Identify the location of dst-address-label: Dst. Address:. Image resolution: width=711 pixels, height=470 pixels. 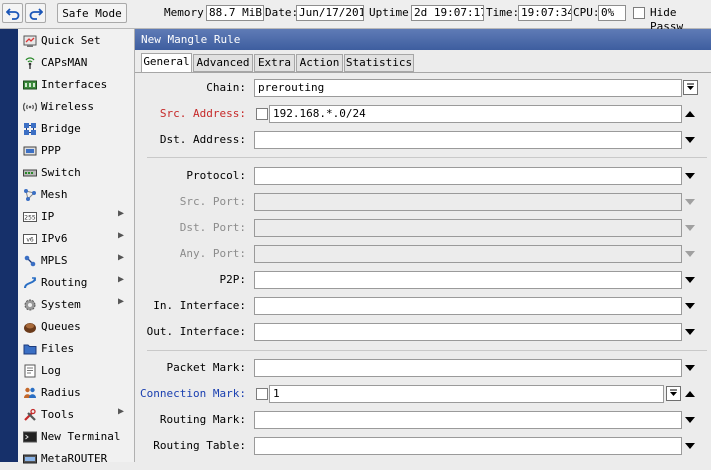
(202, 139).